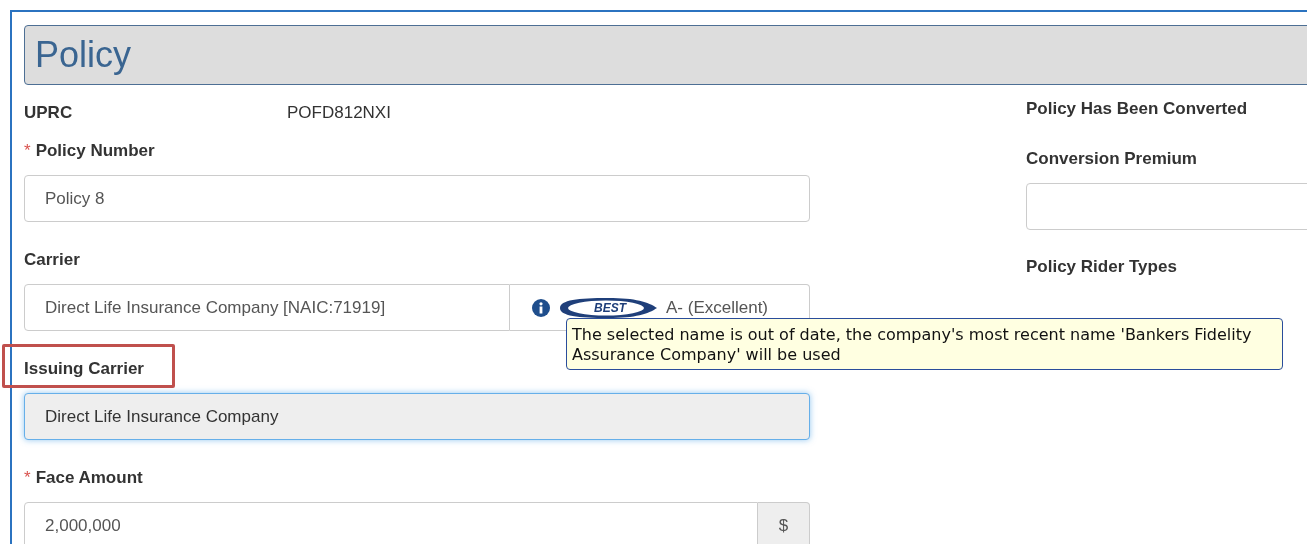 This screenshot has height=544, width=1307. I want to click on tooltip: The selected name is out of date, the company's most recent name 'Bankers Fidelity Assurance Company' will be used, so click(924, 344).